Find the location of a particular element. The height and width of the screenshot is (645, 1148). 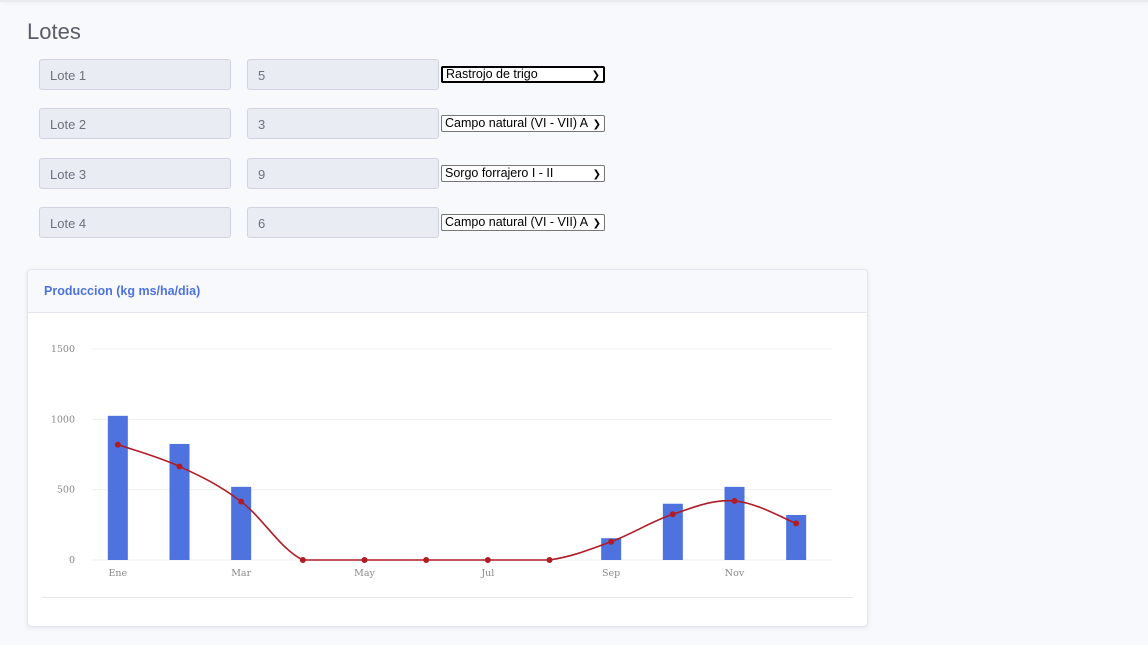

x-tick-label: Mar is located at coordinates (241, 573).